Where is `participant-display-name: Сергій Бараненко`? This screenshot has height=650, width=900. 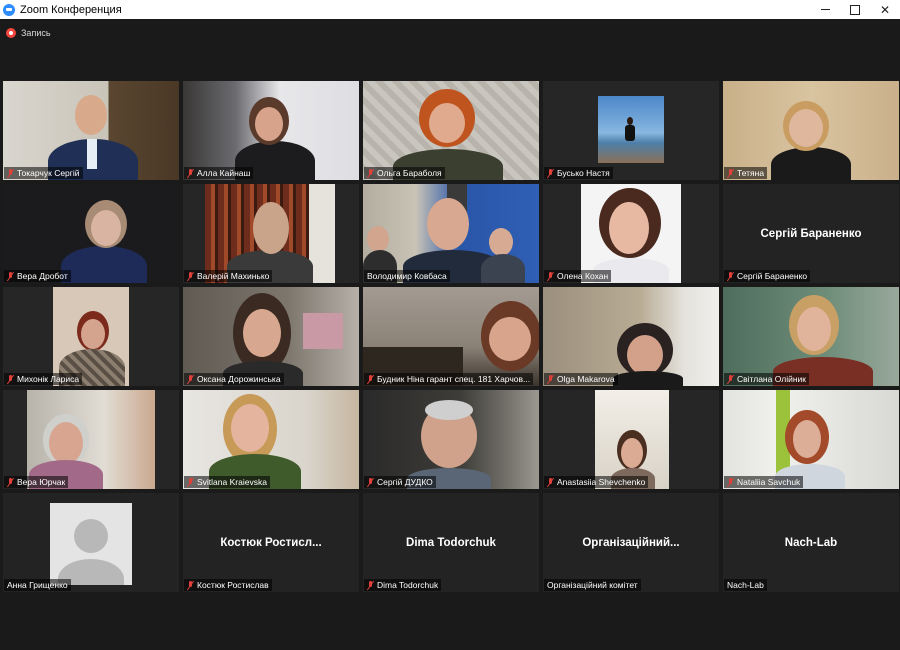 participant-display-name: Сергій Бараненко is located at coordinates (811, 234).